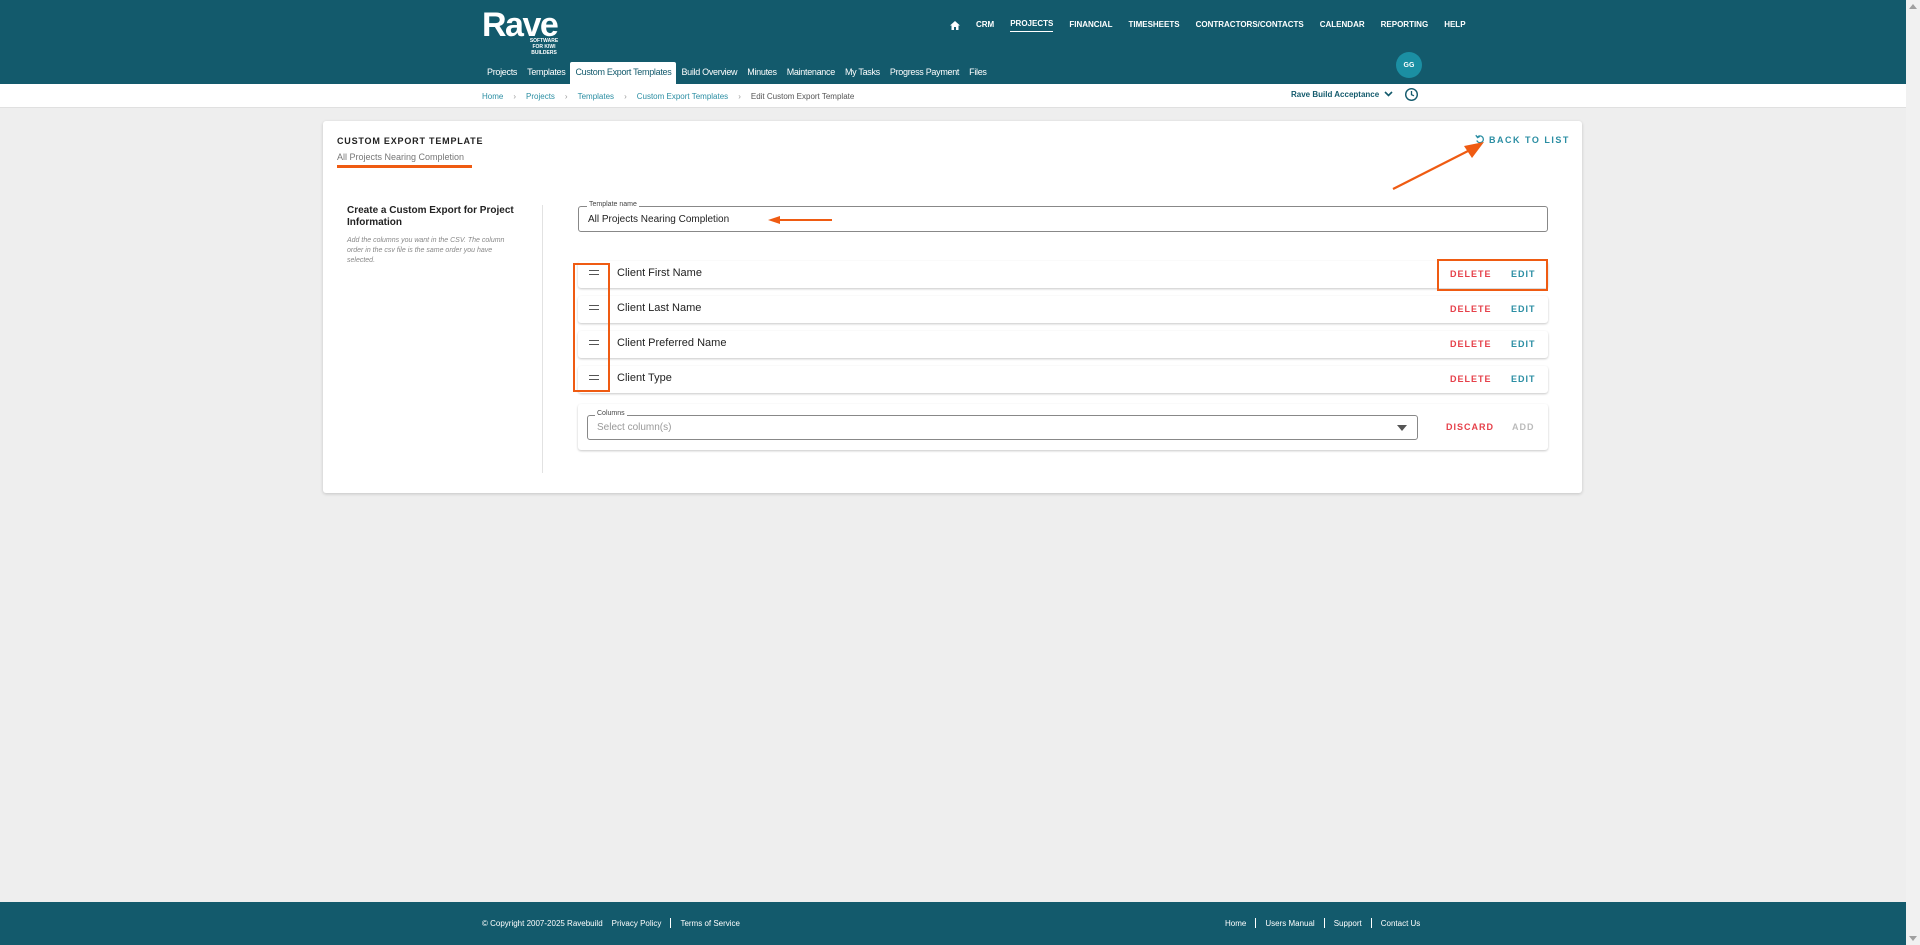 The height and width of the screenshot is (945, 1920). What do you see at coordinates (1289, 923) in the screenshot?
I see `footer-link-users-manual: Users Manual` at bounding box center [1289, 923].